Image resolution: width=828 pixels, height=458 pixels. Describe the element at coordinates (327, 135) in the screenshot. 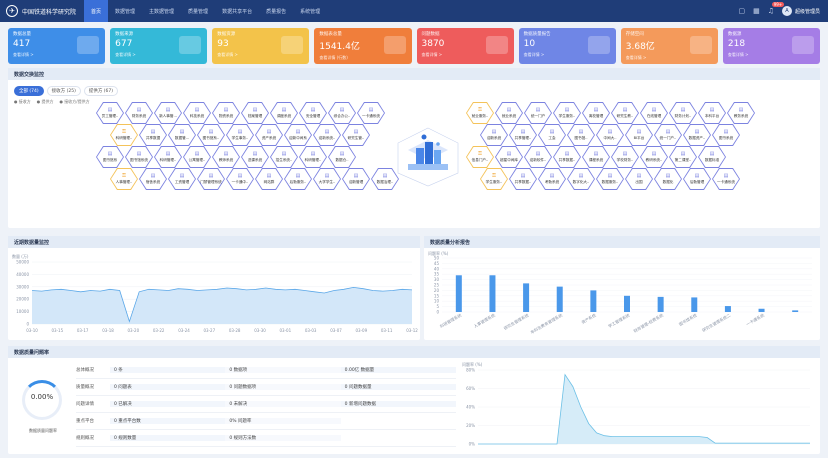

I see `system-node: ▤ 迎新系统..` at that location.